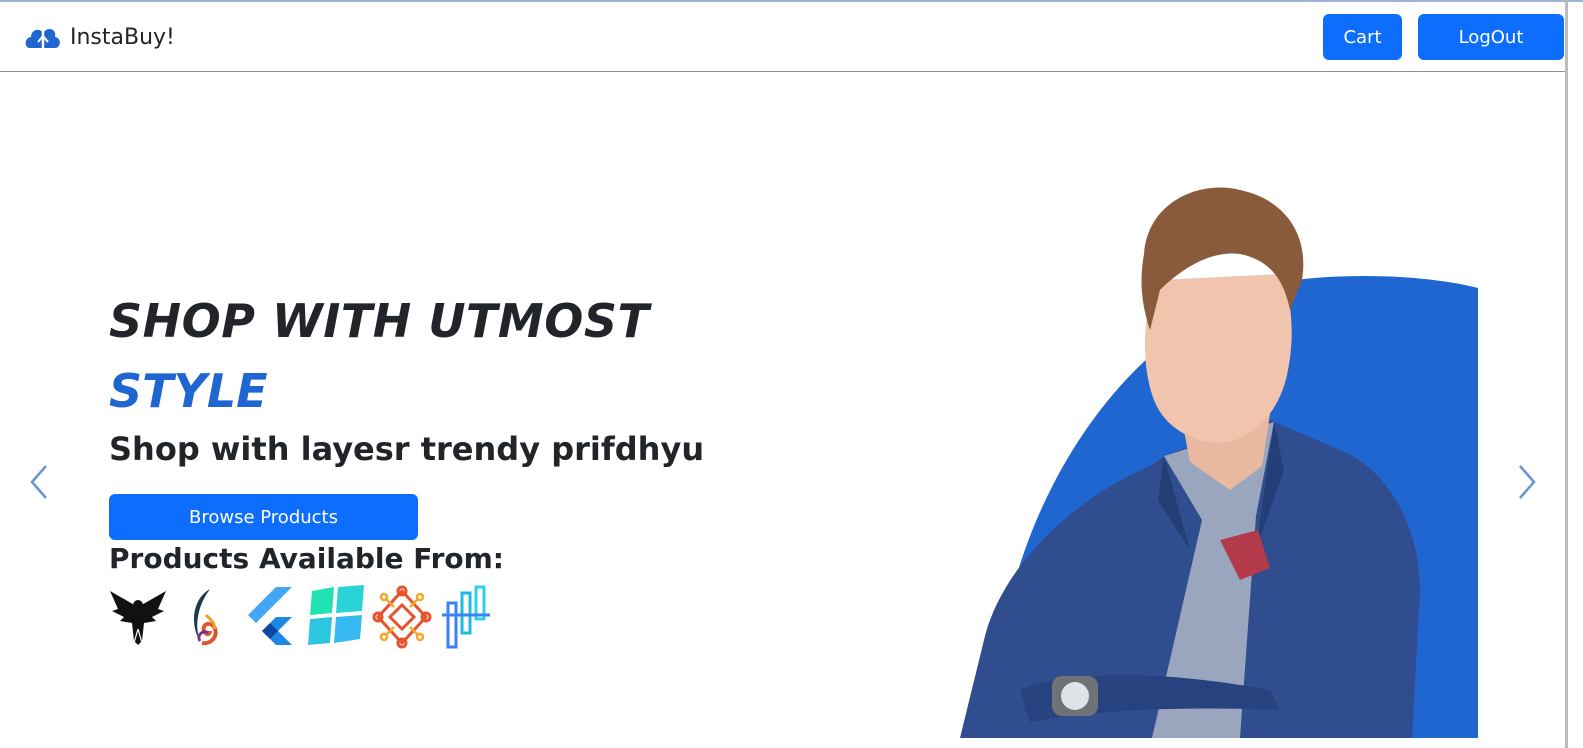  Describe the element at coordinates (206, 617) in the screenshot. I see `phoenix-logo` at that location.